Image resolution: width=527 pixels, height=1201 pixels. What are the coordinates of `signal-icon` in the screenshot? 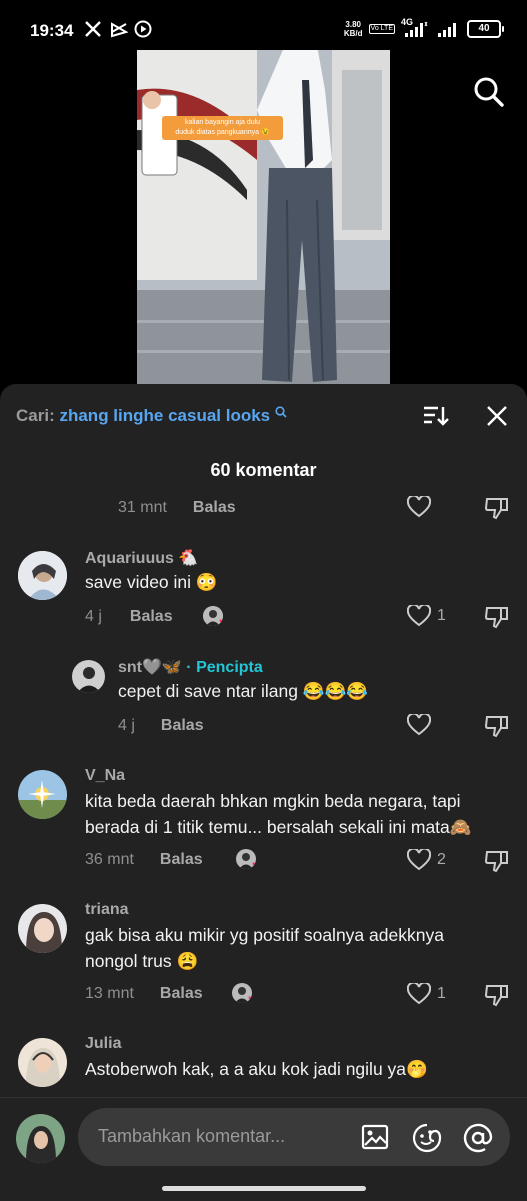 It's located at (447, 30).